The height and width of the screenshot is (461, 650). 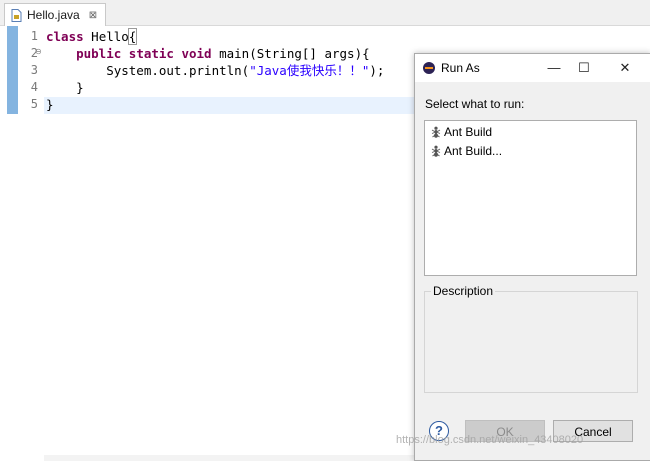 I want to click on close-button: ✕, so click(x=625, y=68).